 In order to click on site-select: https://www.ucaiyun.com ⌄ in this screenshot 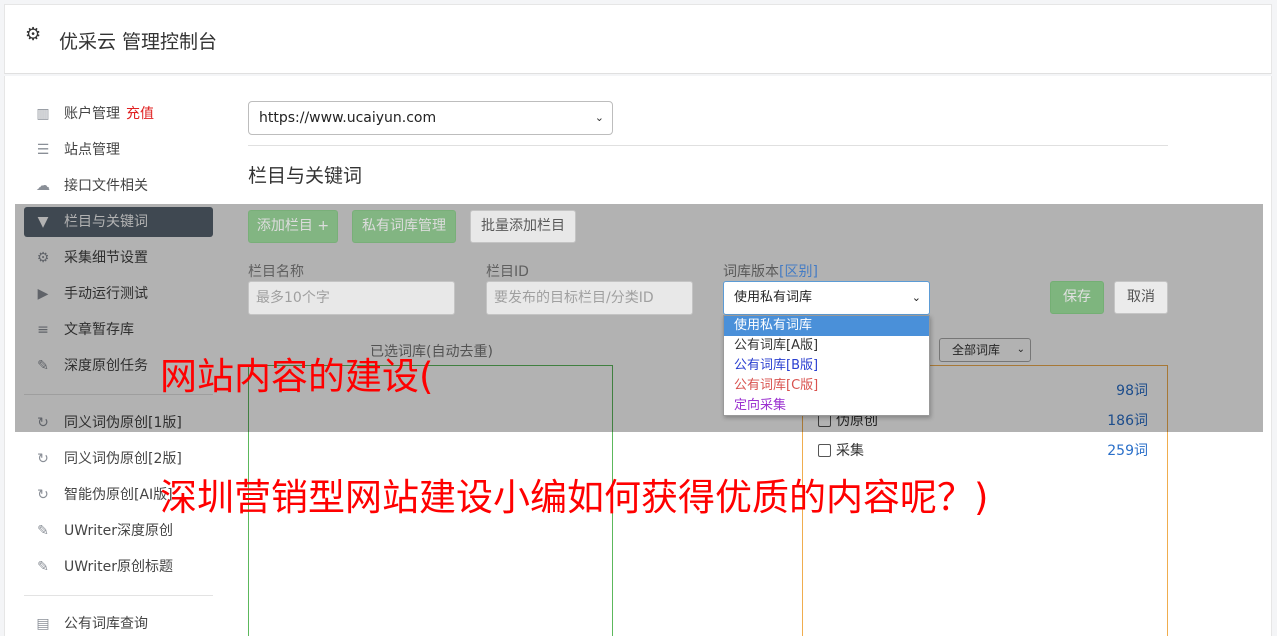, I will do `click(430, 118)`.